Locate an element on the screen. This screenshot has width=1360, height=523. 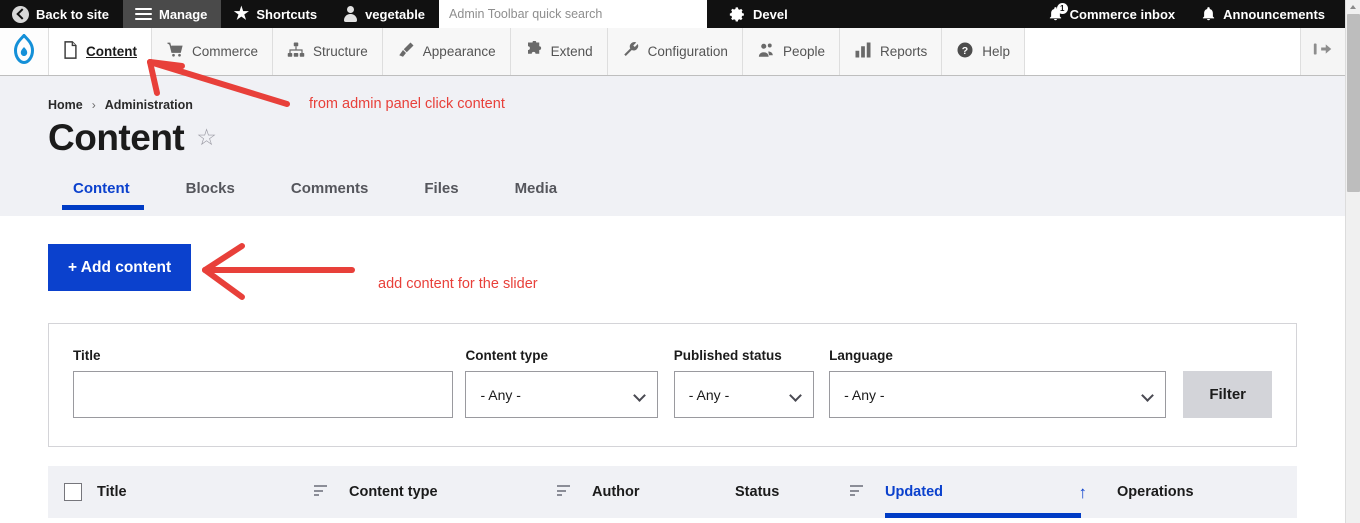
title-filter-label: Title is located at coordinates (87, 355).